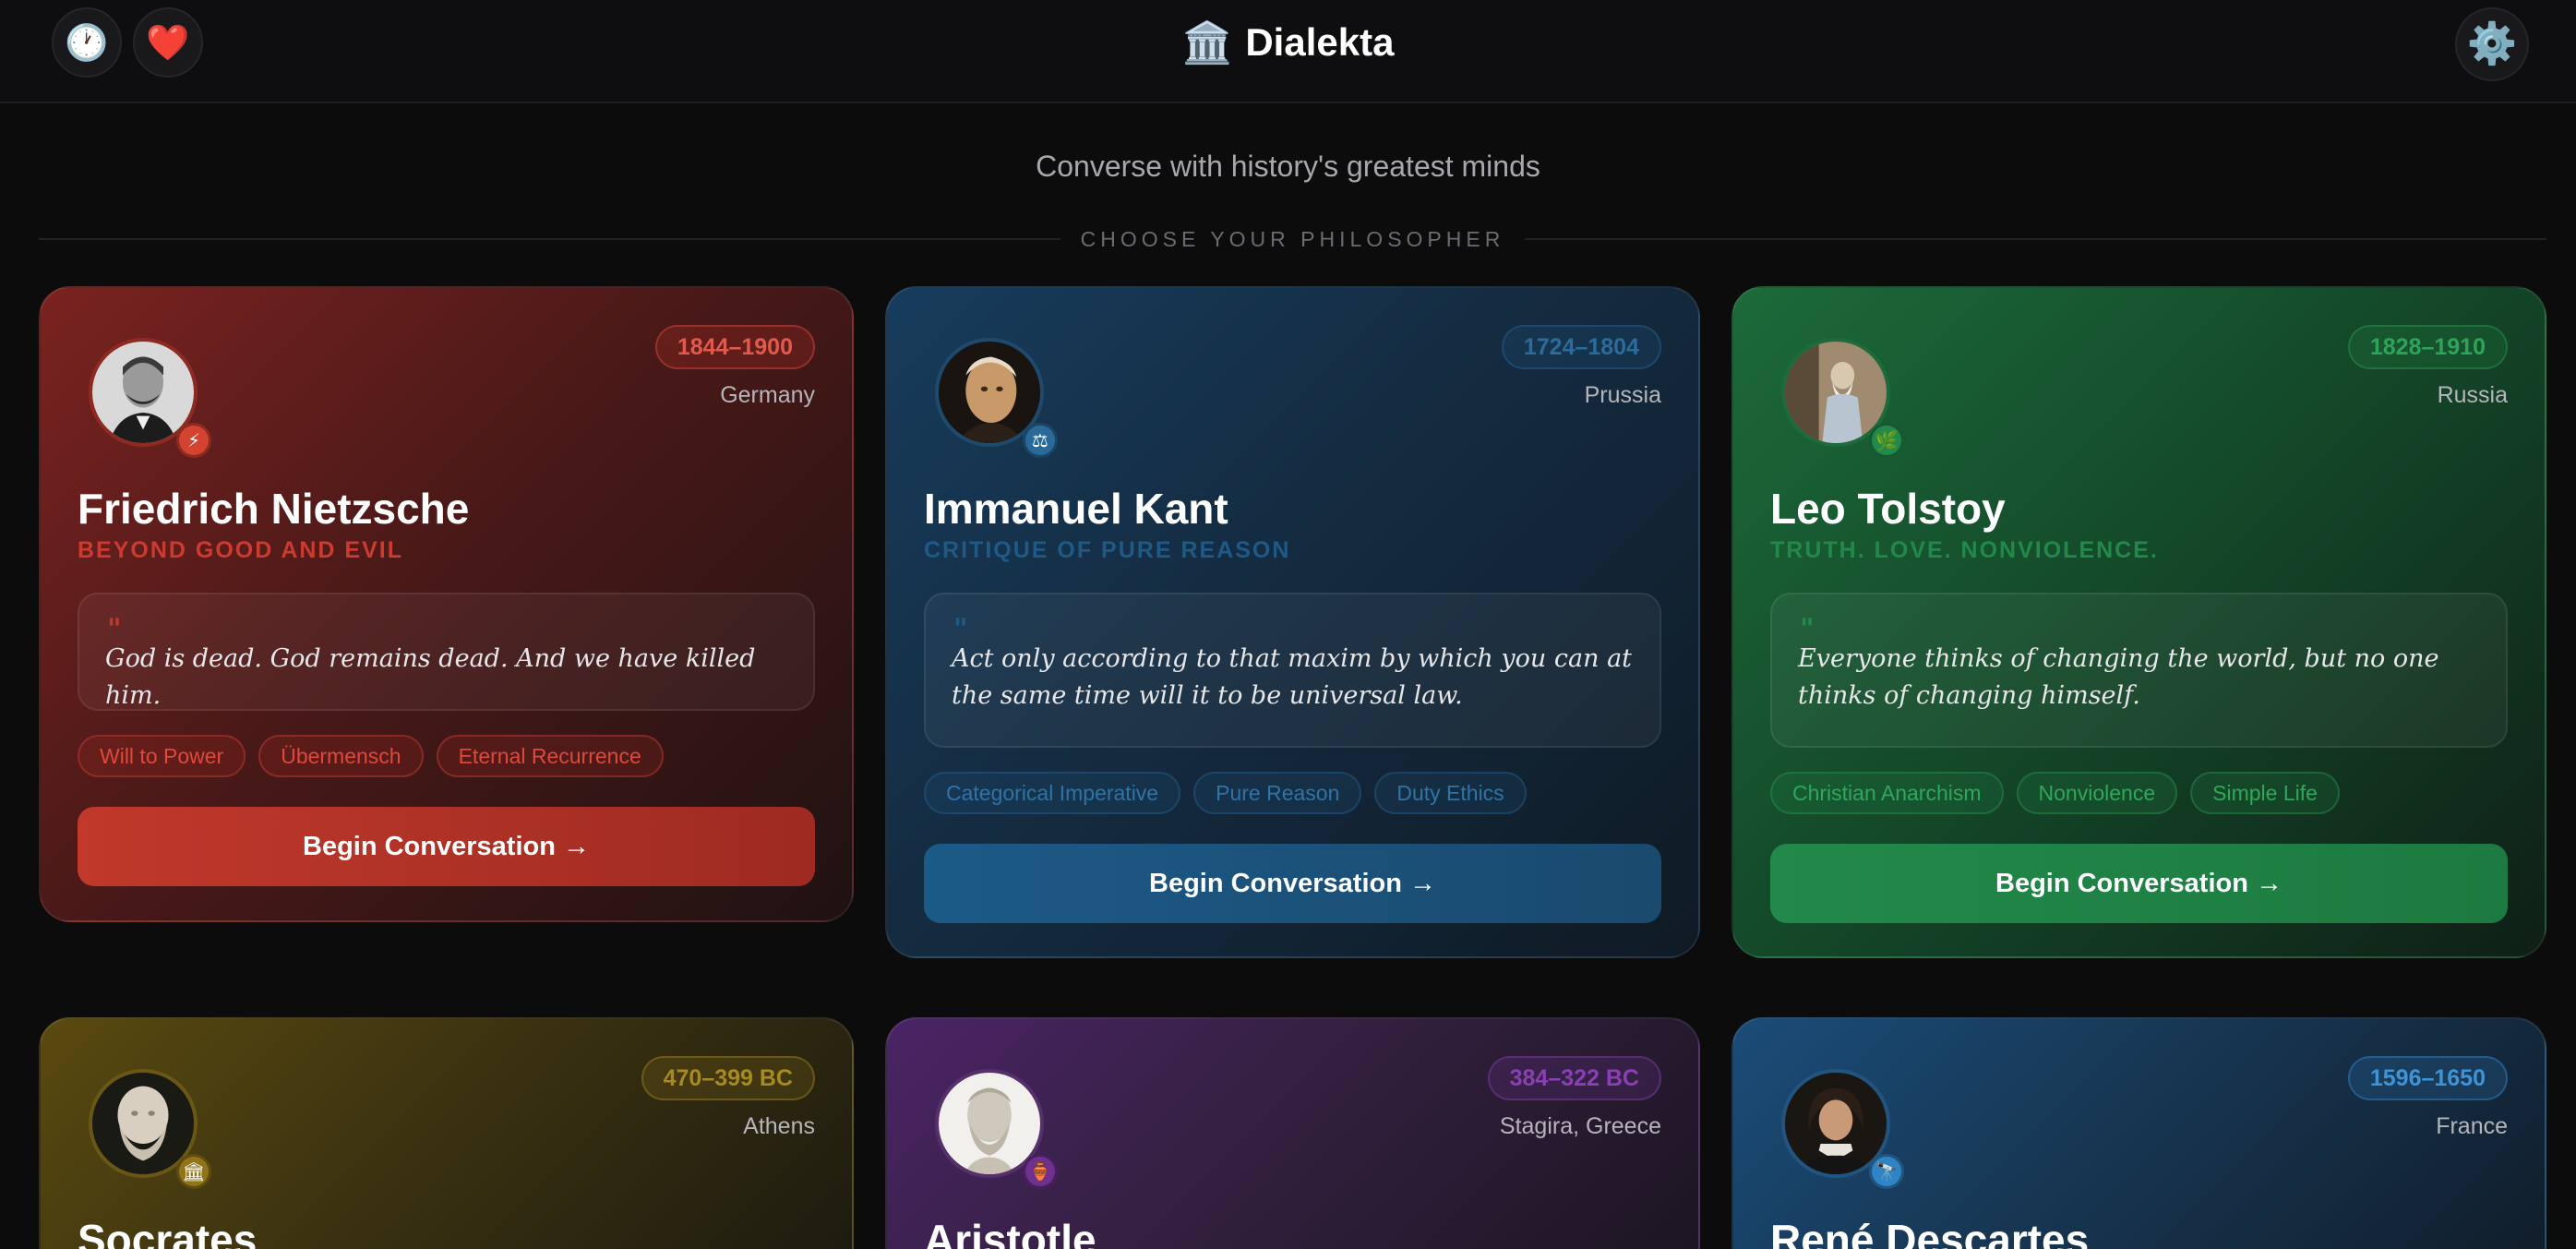 This screenshot has height=1249, width=2576. I want to click on philosopher-name: Aristotle, so click(1010, 1232).